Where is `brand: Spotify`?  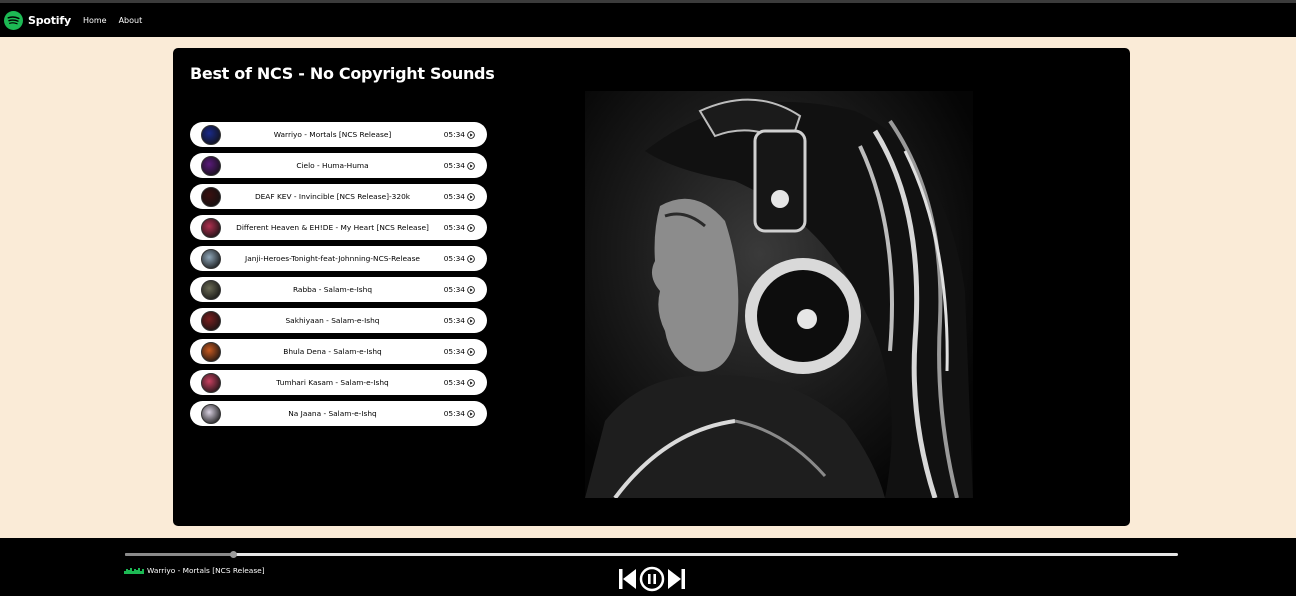 brand: Spotify is located at coordinates (37, 20).